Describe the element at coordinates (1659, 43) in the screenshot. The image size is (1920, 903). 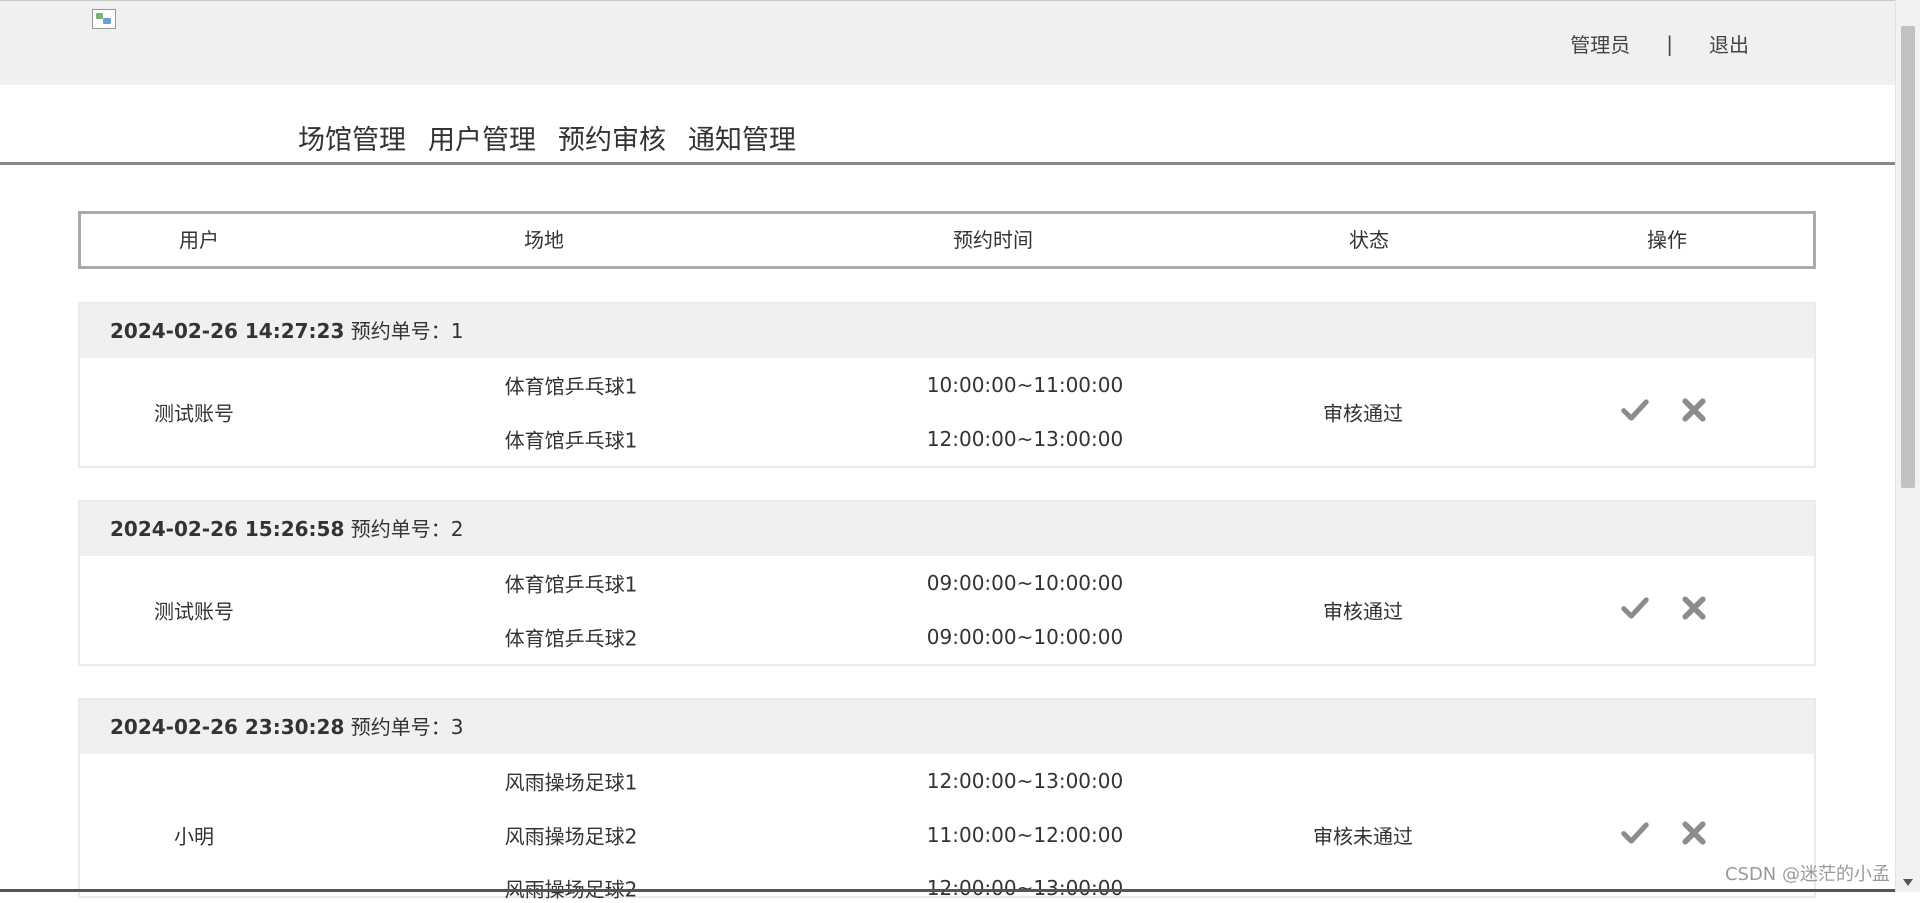
I see `user-area: 管理员 | 退出` at that location.